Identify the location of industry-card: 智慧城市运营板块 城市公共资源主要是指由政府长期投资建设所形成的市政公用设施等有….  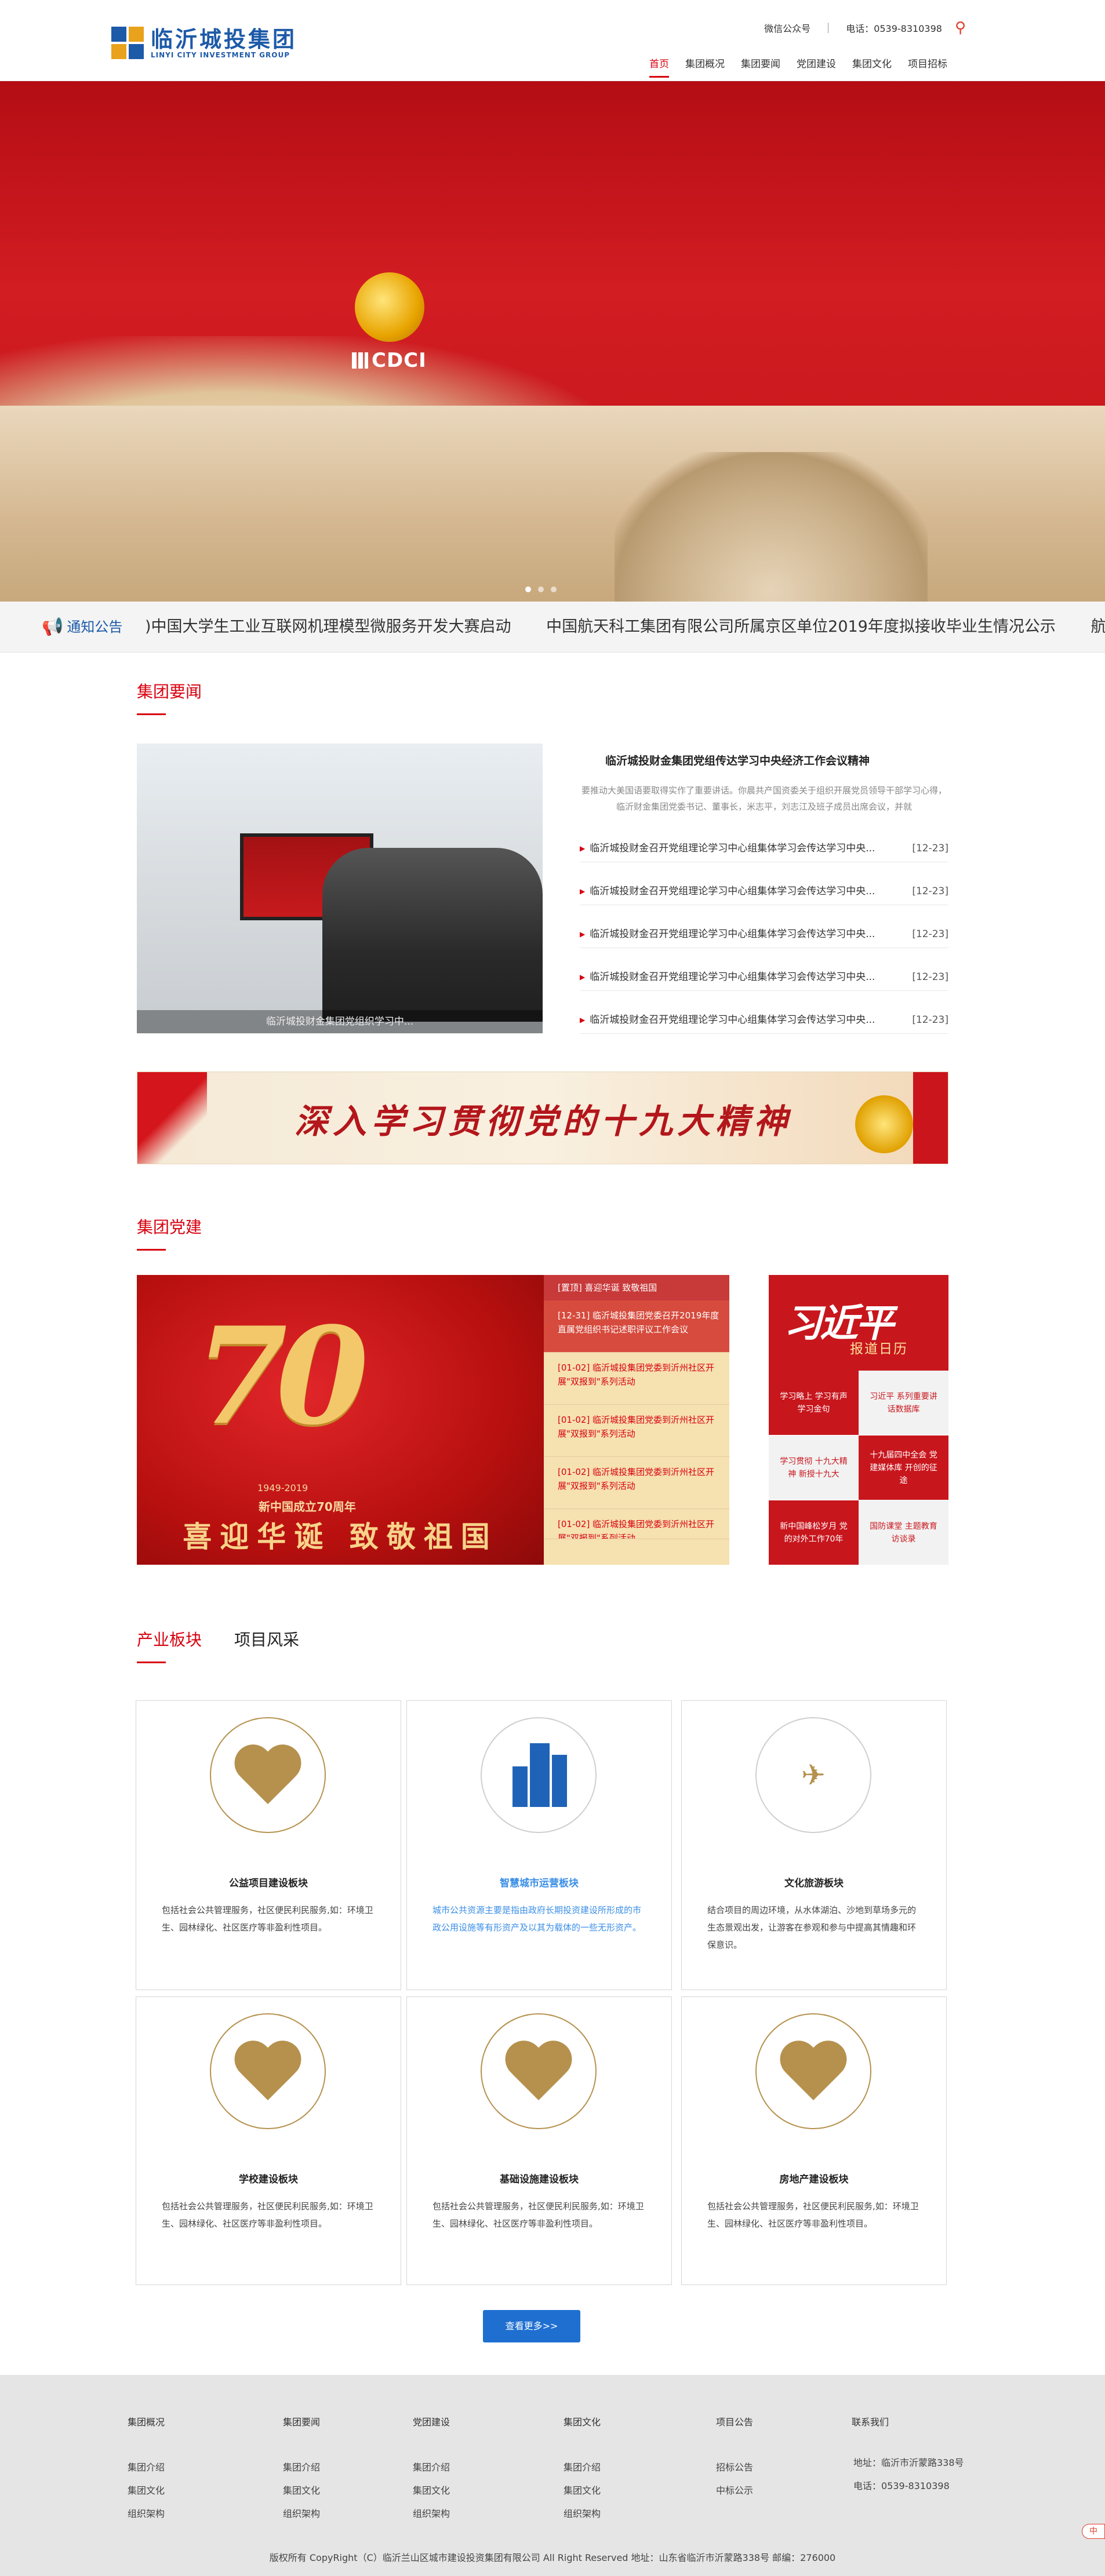
(539, 1845).